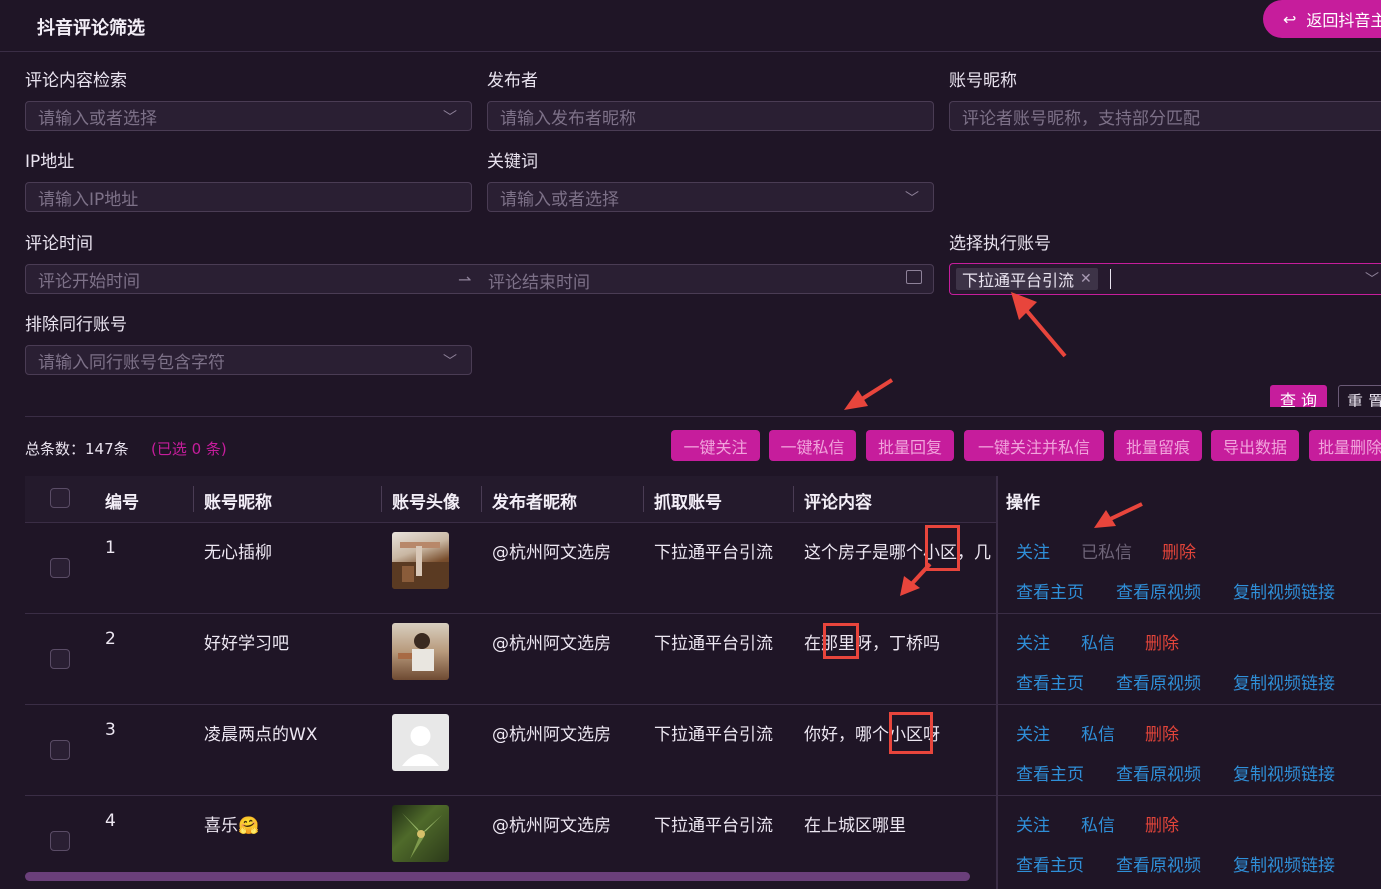 This screenshot has height=889, width=1381. What do you see at coordinates (189, 449) in the screenshot?
I see `selected-count: (已选 0 条)` at bounding box center [189, 449].